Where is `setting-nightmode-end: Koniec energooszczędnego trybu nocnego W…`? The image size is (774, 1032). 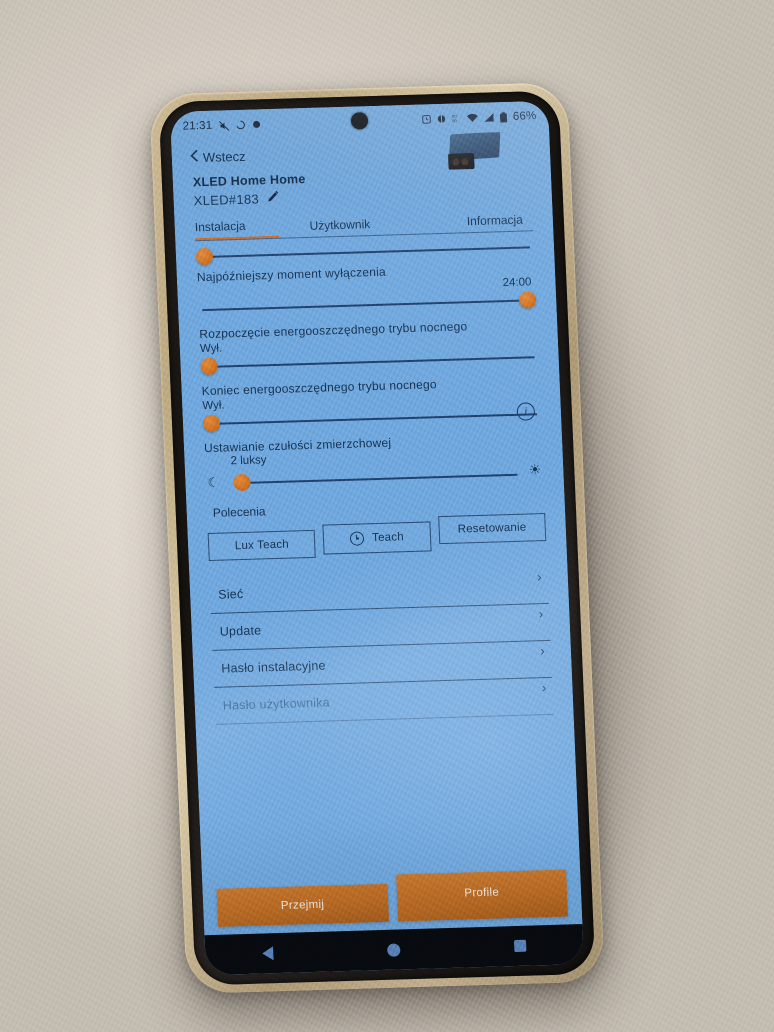
setting-nightmode-end: Koniec energooszczędnego trybu nocnego W… is located at coordinates (371, 400).